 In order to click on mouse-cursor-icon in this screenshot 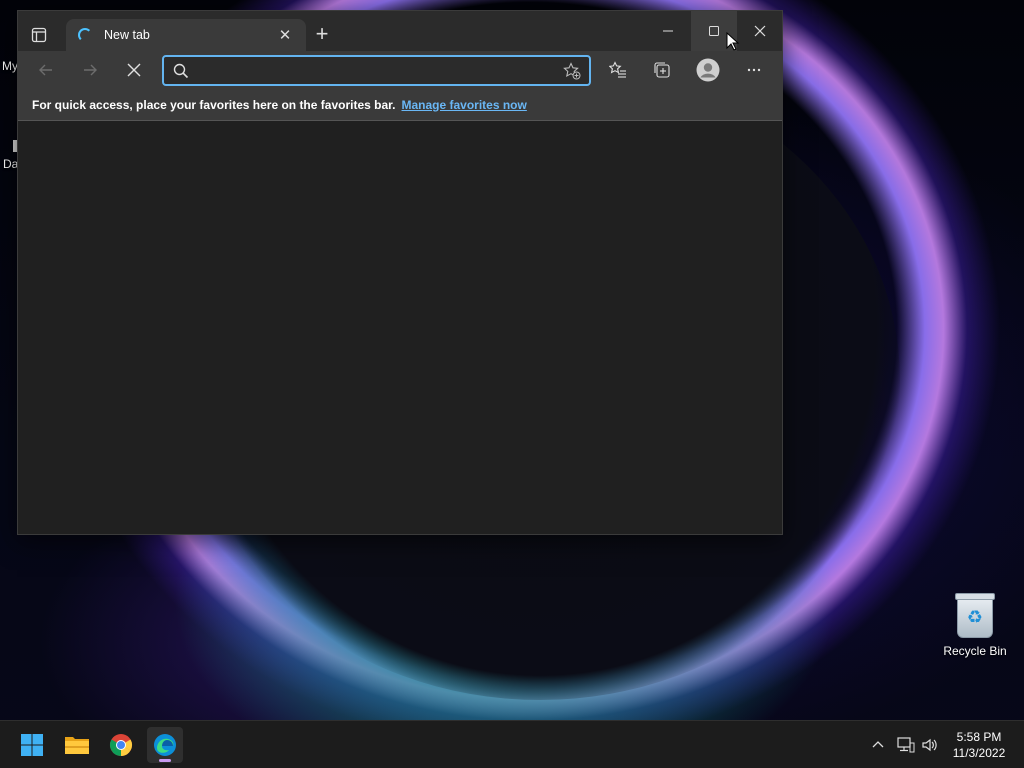, I will do `click(733, 41)`.